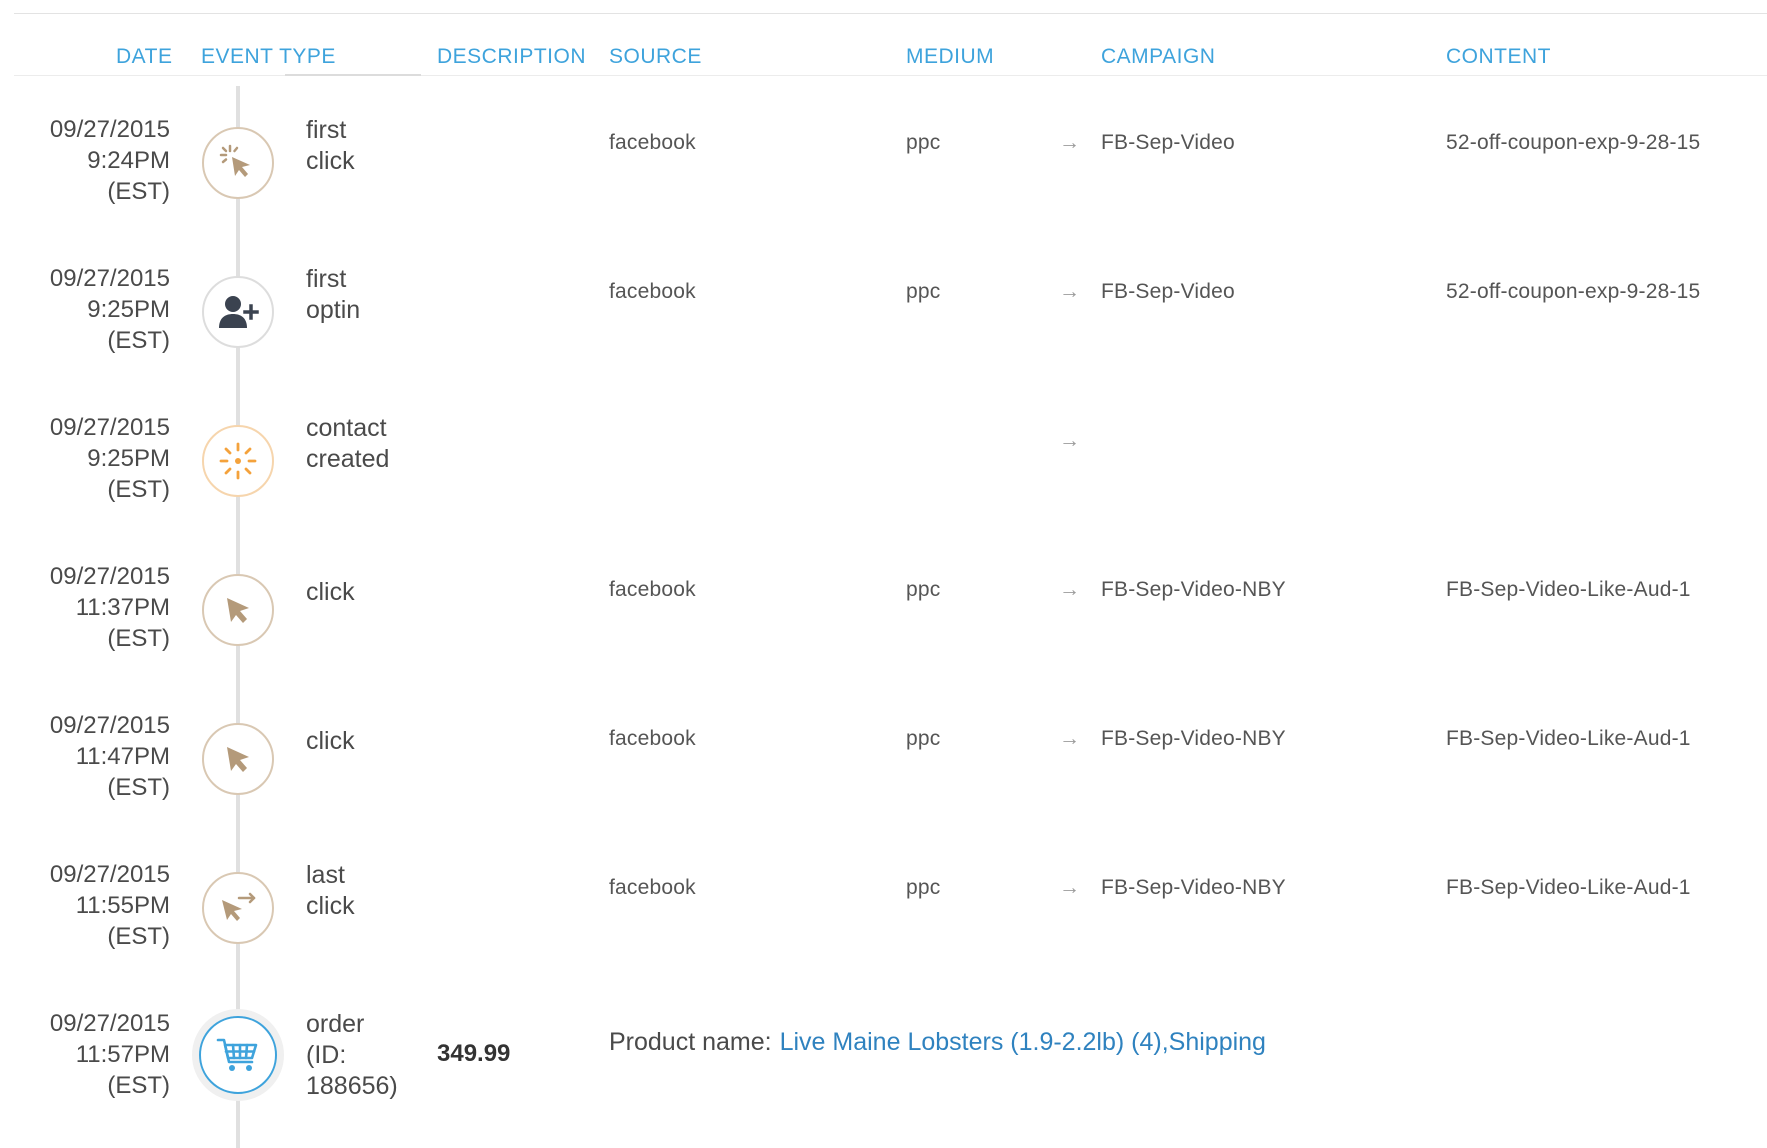  I want to click on product-label: Product name:, so click(690, 1042).